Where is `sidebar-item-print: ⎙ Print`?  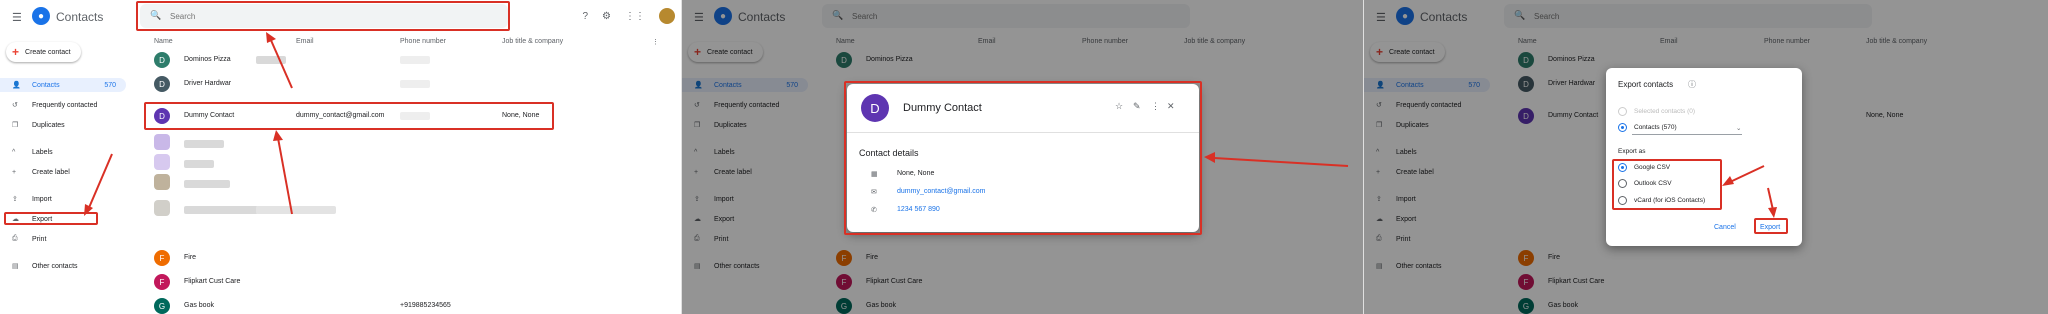
sidebar-item-print: ⎙ Print is located at coordinates (63, 239).